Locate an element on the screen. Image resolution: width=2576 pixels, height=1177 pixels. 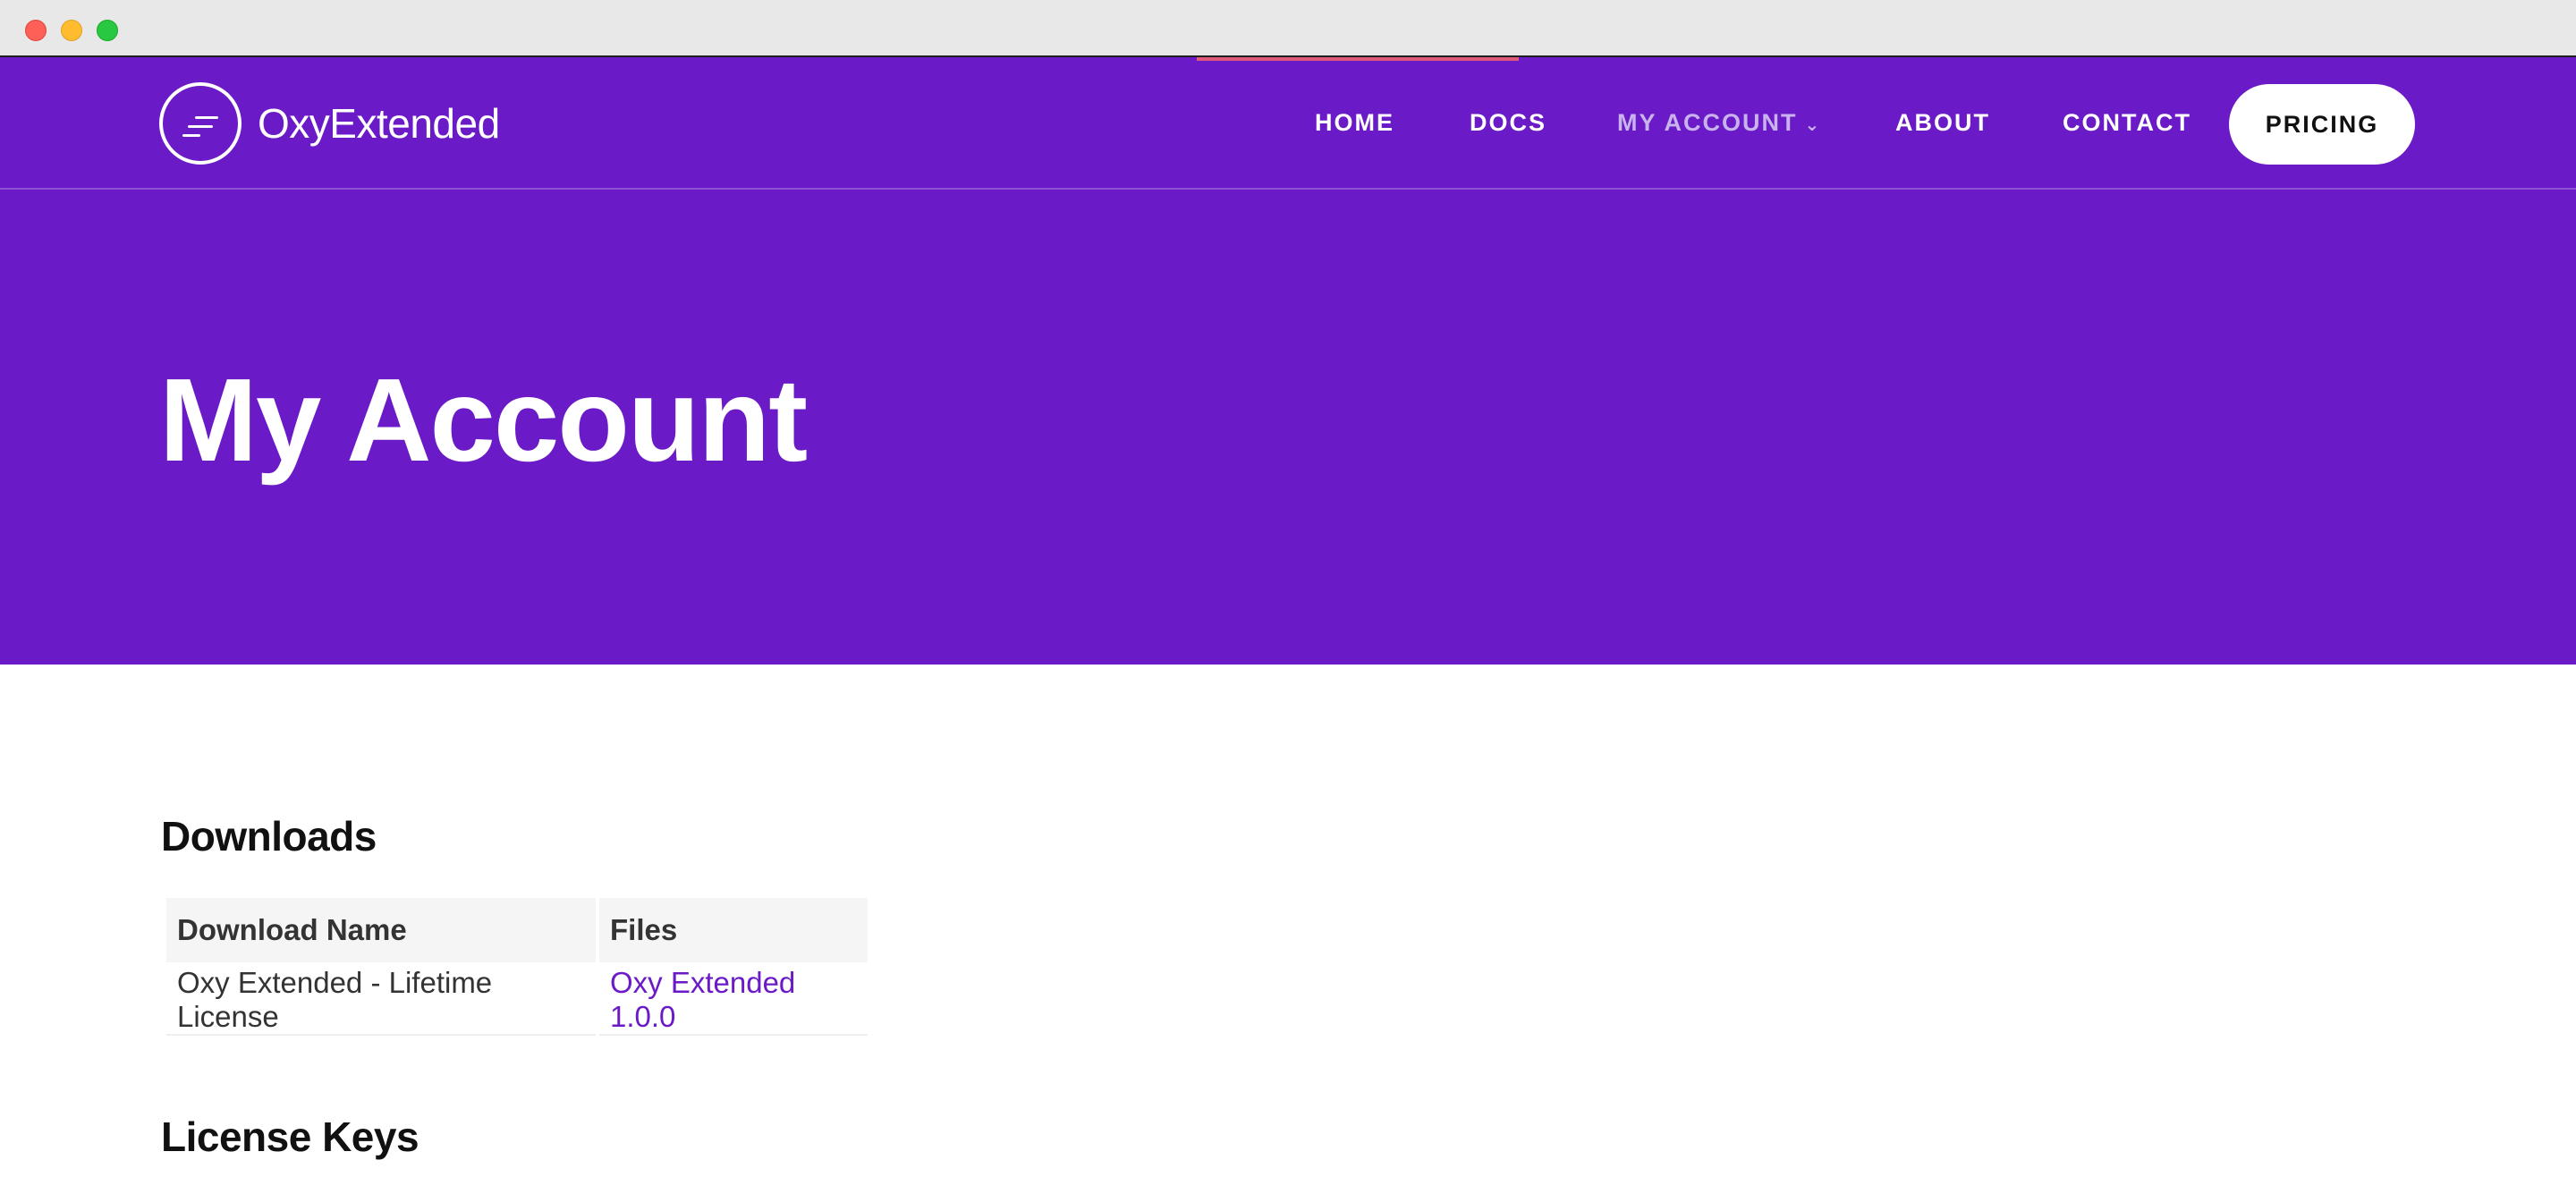
download-file-cell: Oxy Extended 1.0.0 is located at coordinates (733, 1001).